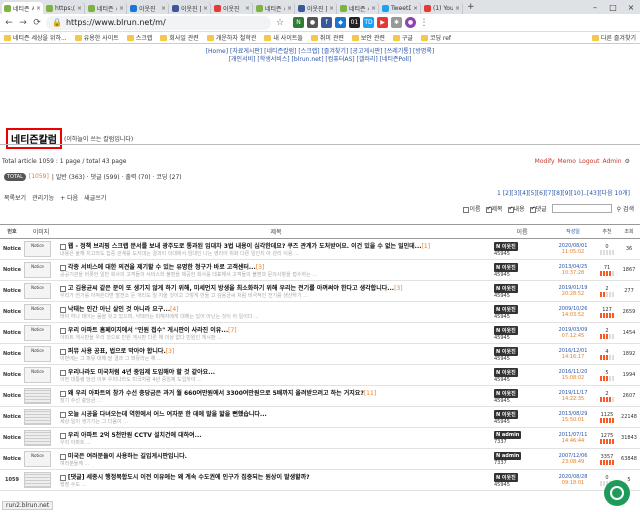 This screenshot has width=640, height=512. Describe the element at coordinates (232, 330) in the screenshot. I see `comment-count: [7]` at that location.